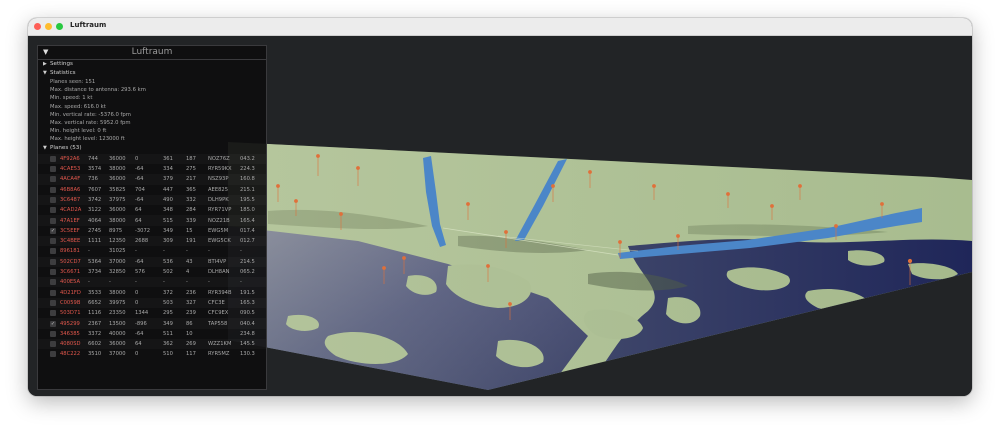  I want to click on plane-altitude: 13500, so click(117, 323).